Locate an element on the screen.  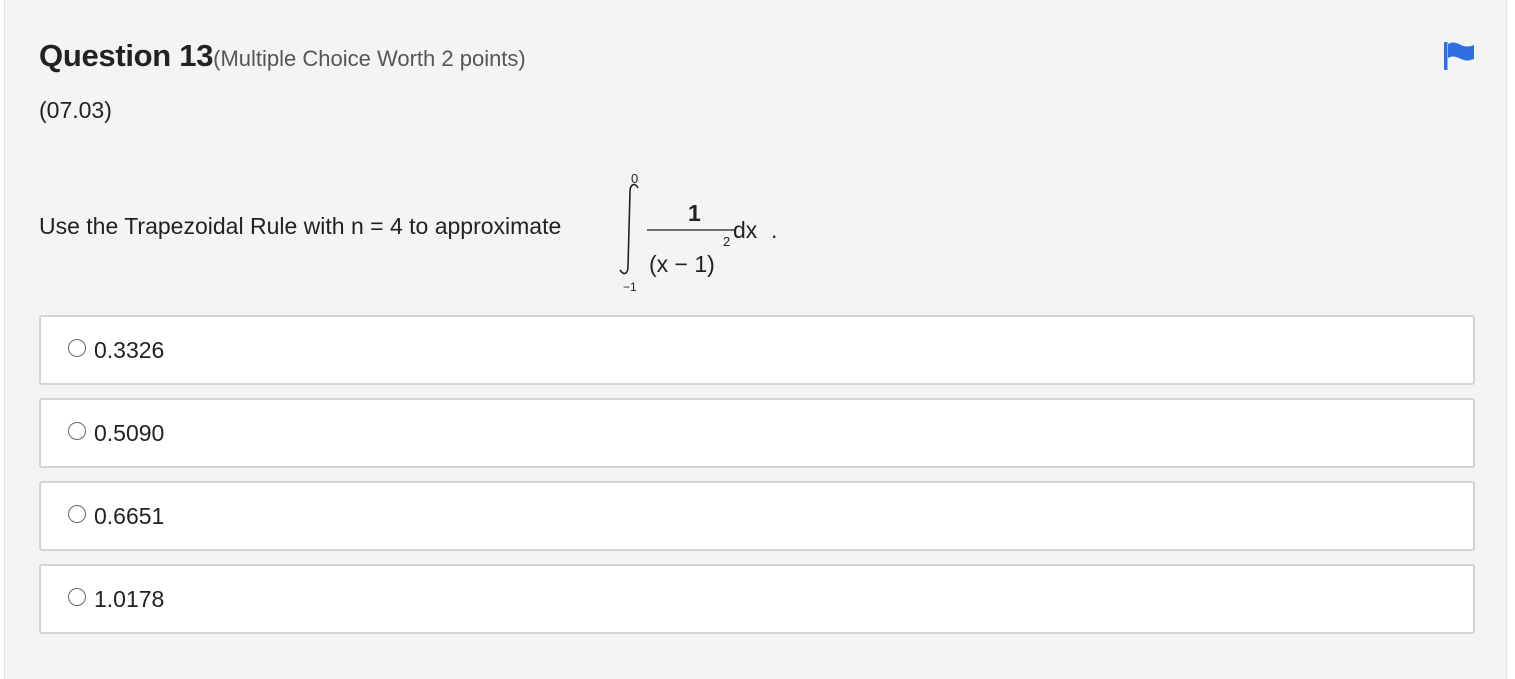
integral-exponent: 2 is located at coordinates (726, 241).